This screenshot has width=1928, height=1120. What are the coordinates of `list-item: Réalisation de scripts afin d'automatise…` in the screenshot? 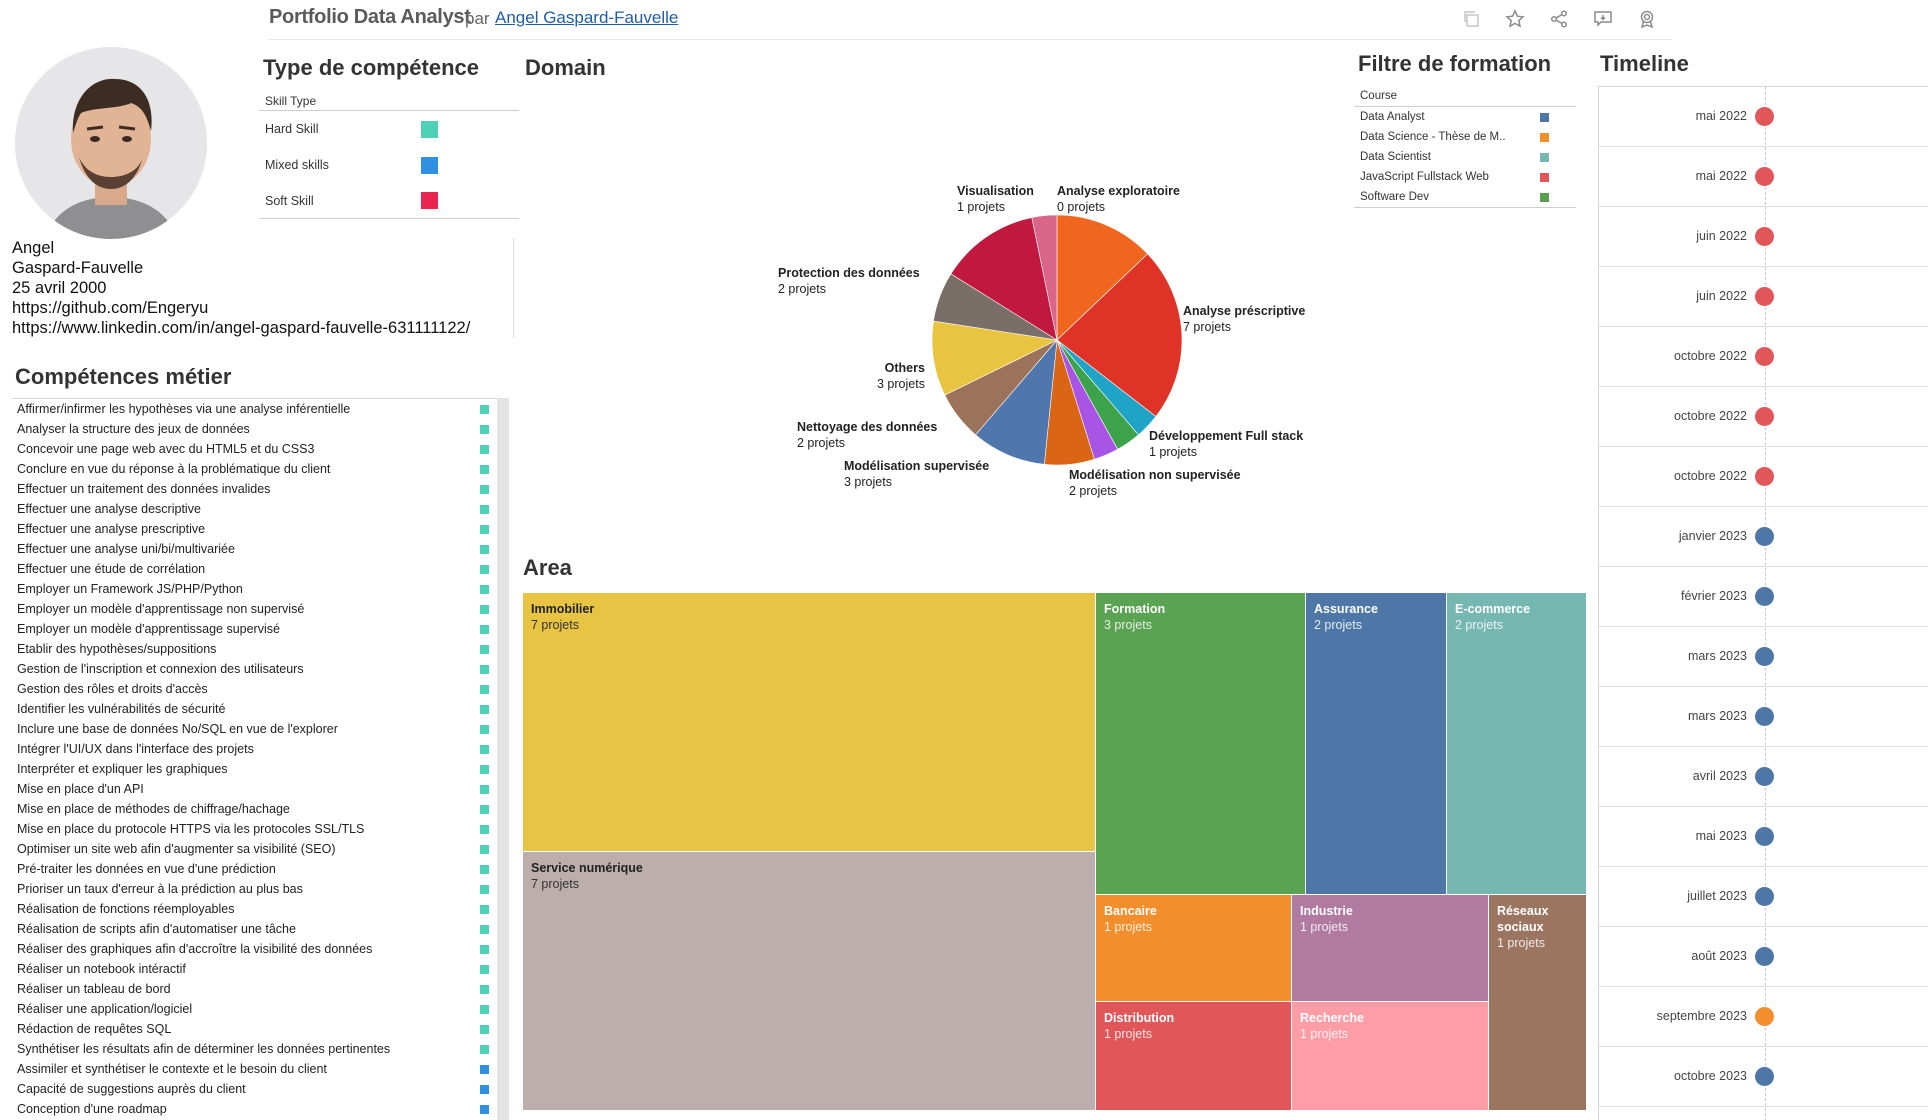 It's located at (260, 929).